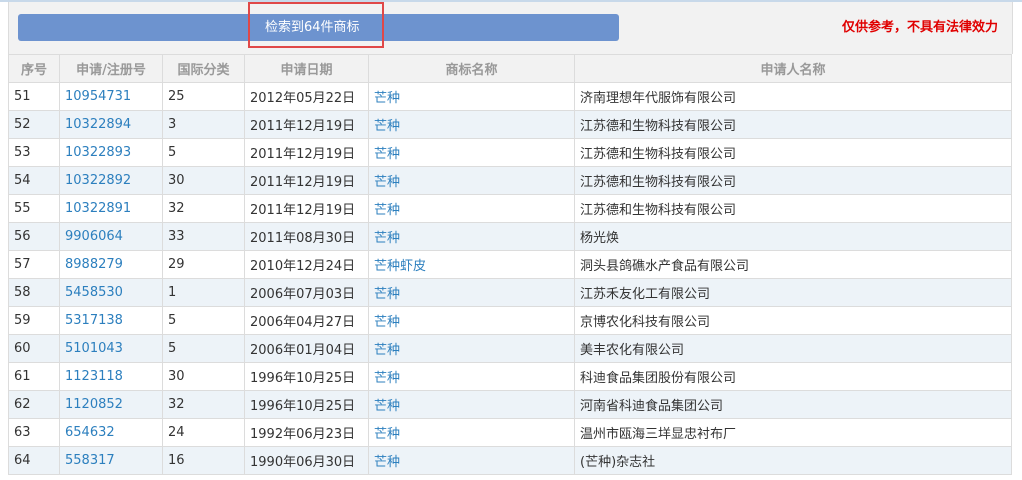 This screenshot has height=480, width=1022. Describe the element at coordinates (111, 68) in the screenshot. I see `column-header-reg-no: 申请/注册号` at that location.